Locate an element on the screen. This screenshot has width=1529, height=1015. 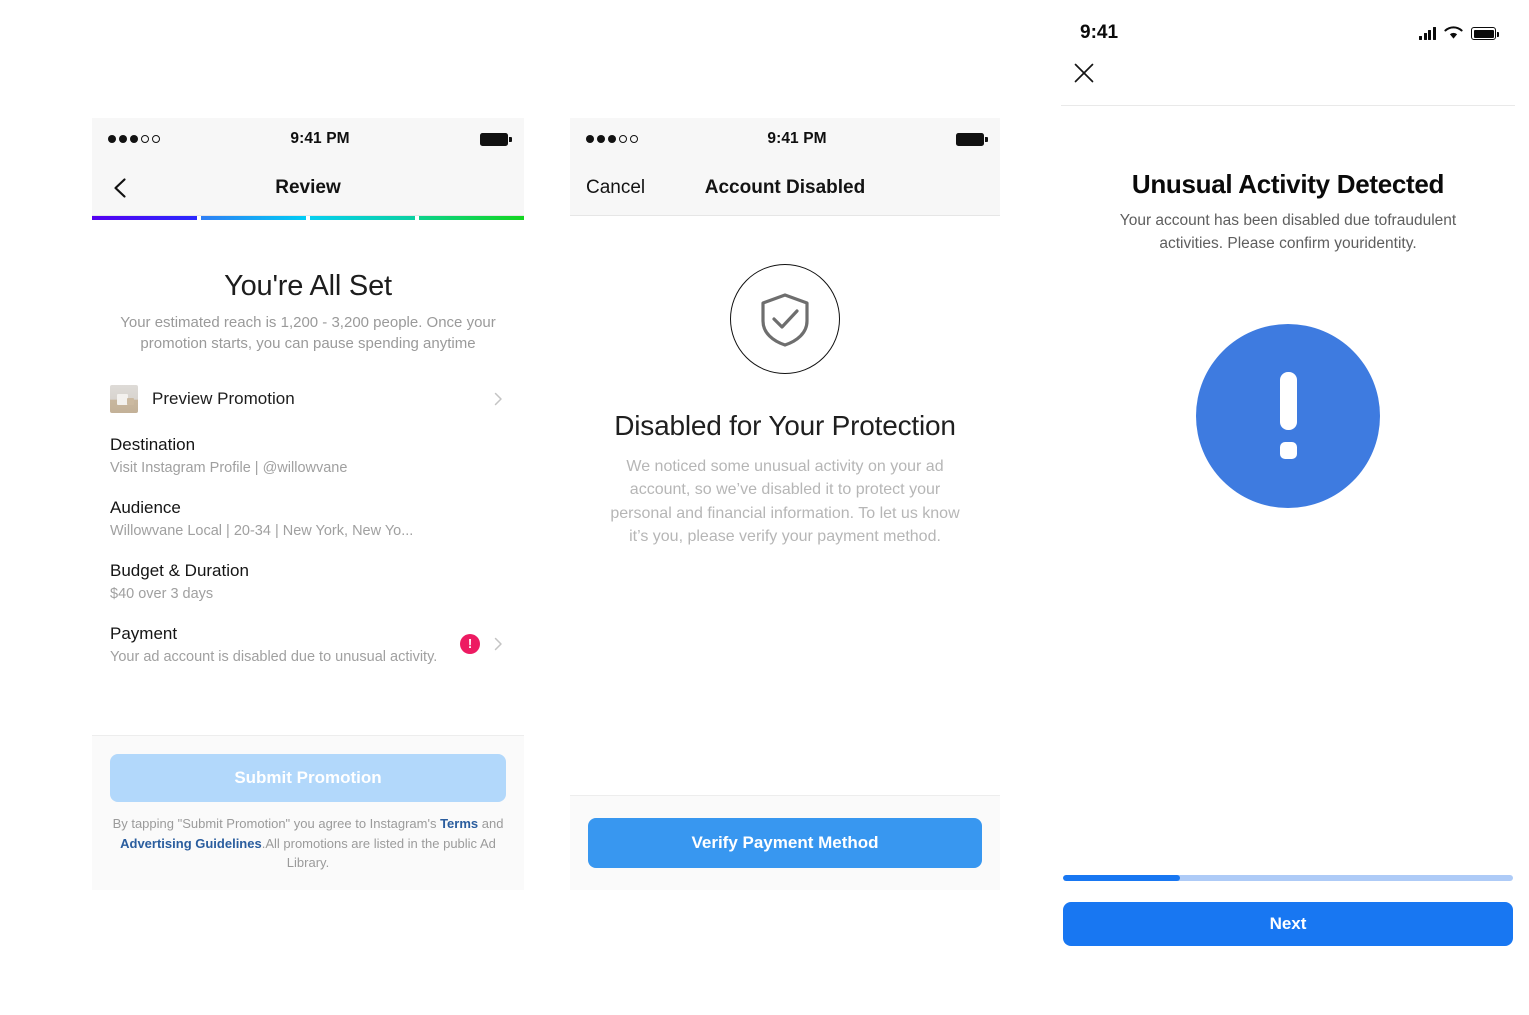
submit-promotion-button: Submit Promotion is located at coordinates (308, 778).